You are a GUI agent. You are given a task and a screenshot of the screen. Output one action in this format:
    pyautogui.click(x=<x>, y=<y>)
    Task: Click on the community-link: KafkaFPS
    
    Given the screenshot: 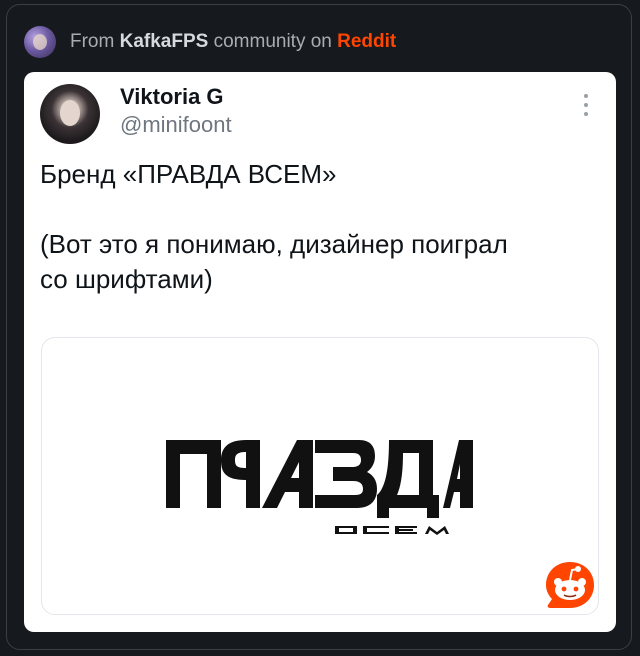 What is the action you would take?
    pyautogui.click(x=164, y=41)
    